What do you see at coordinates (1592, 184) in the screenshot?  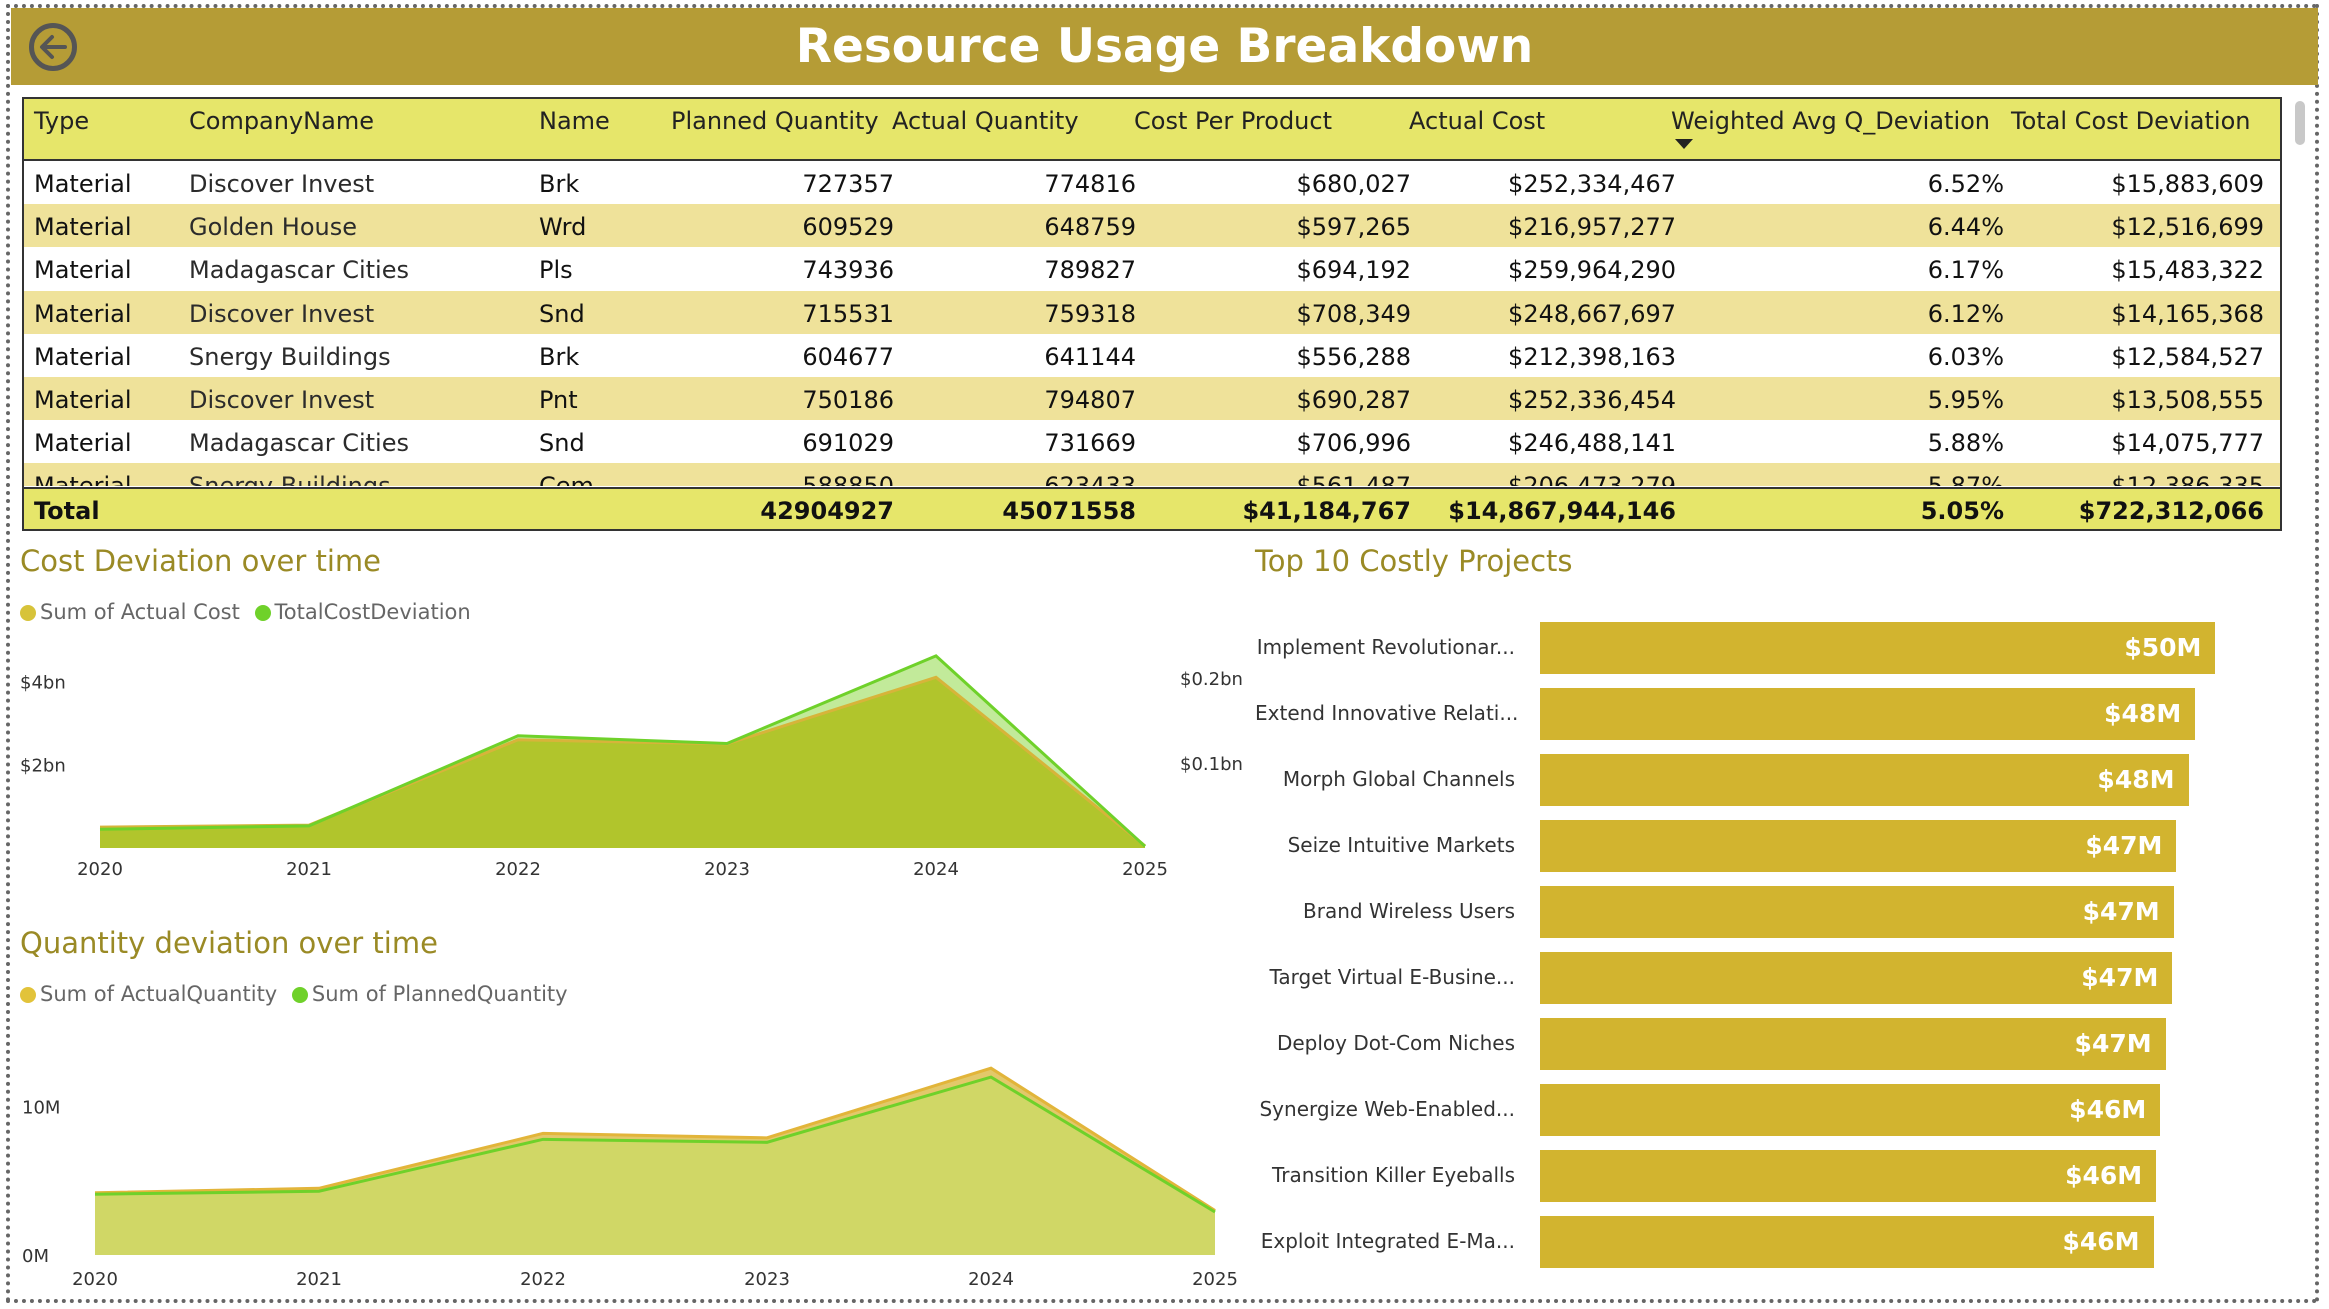 I see `cell-actual-cost: $252,334,467` at bounding box center [1592, 184].